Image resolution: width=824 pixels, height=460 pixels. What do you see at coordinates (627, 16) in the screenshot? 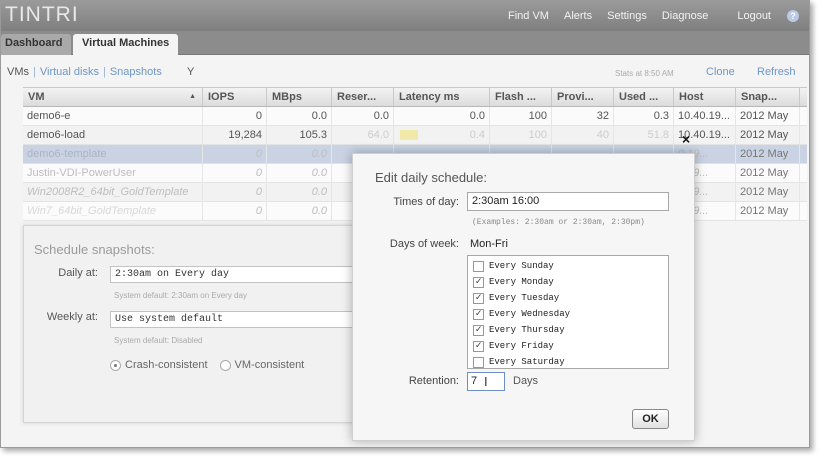
I see `settings-link: Settings` at bounding box center [627, 16].